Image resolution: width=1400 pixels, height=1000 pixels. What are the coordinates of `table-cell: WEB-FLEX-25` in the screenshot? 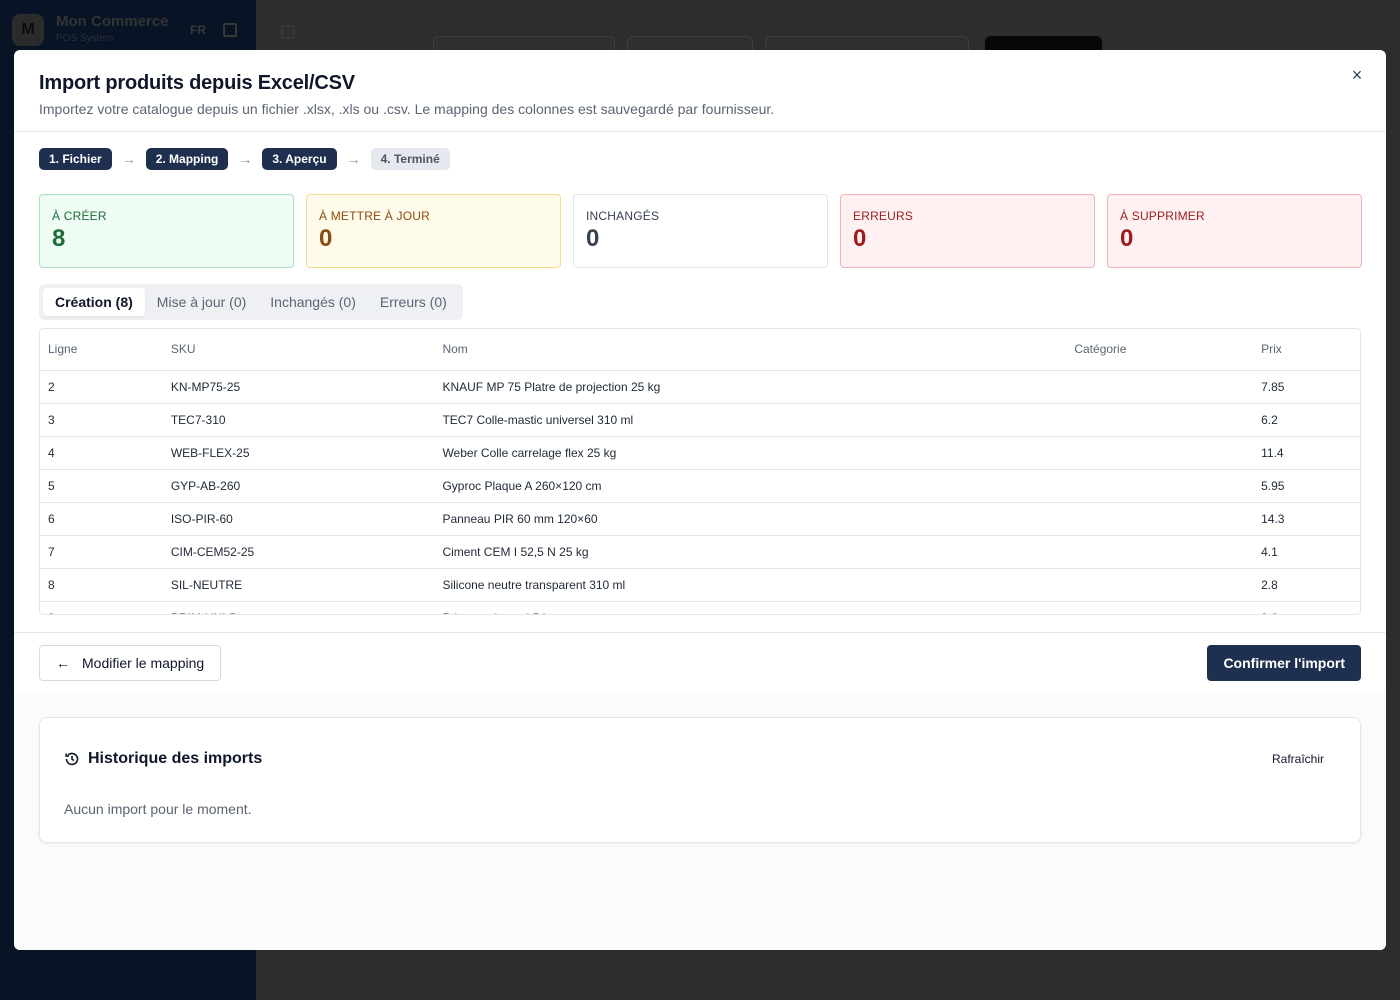 It's located at (298, 453).